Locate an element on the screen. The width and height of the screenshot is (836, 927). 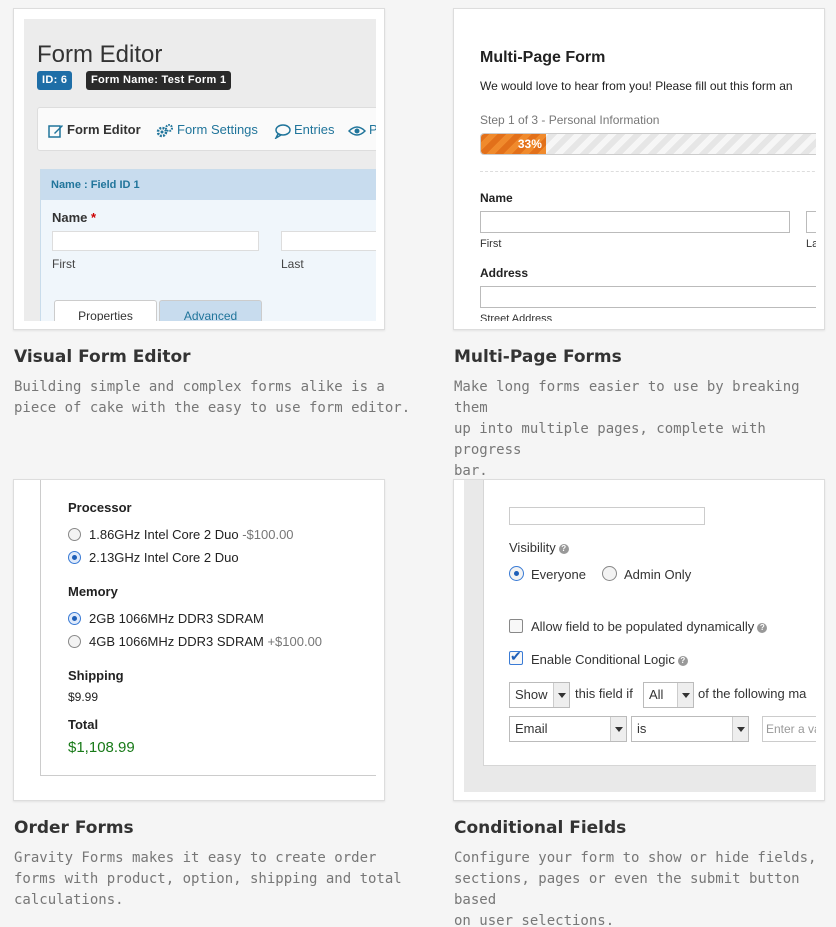
allow-dynamic-label: Allow field to be populated dynamically? is located at coordinates (649, 626).